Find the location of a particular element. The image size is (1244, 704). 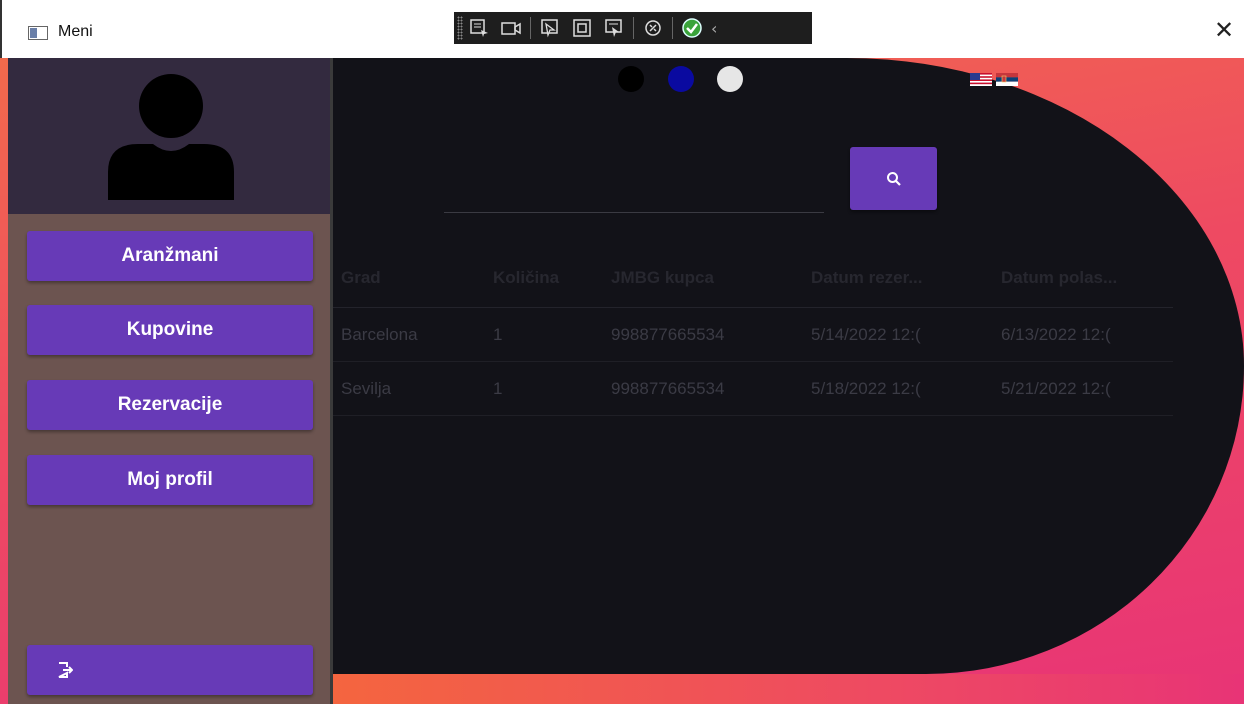

table-cell: 5/18/2022 12:( is located at coordinates (866, 388).